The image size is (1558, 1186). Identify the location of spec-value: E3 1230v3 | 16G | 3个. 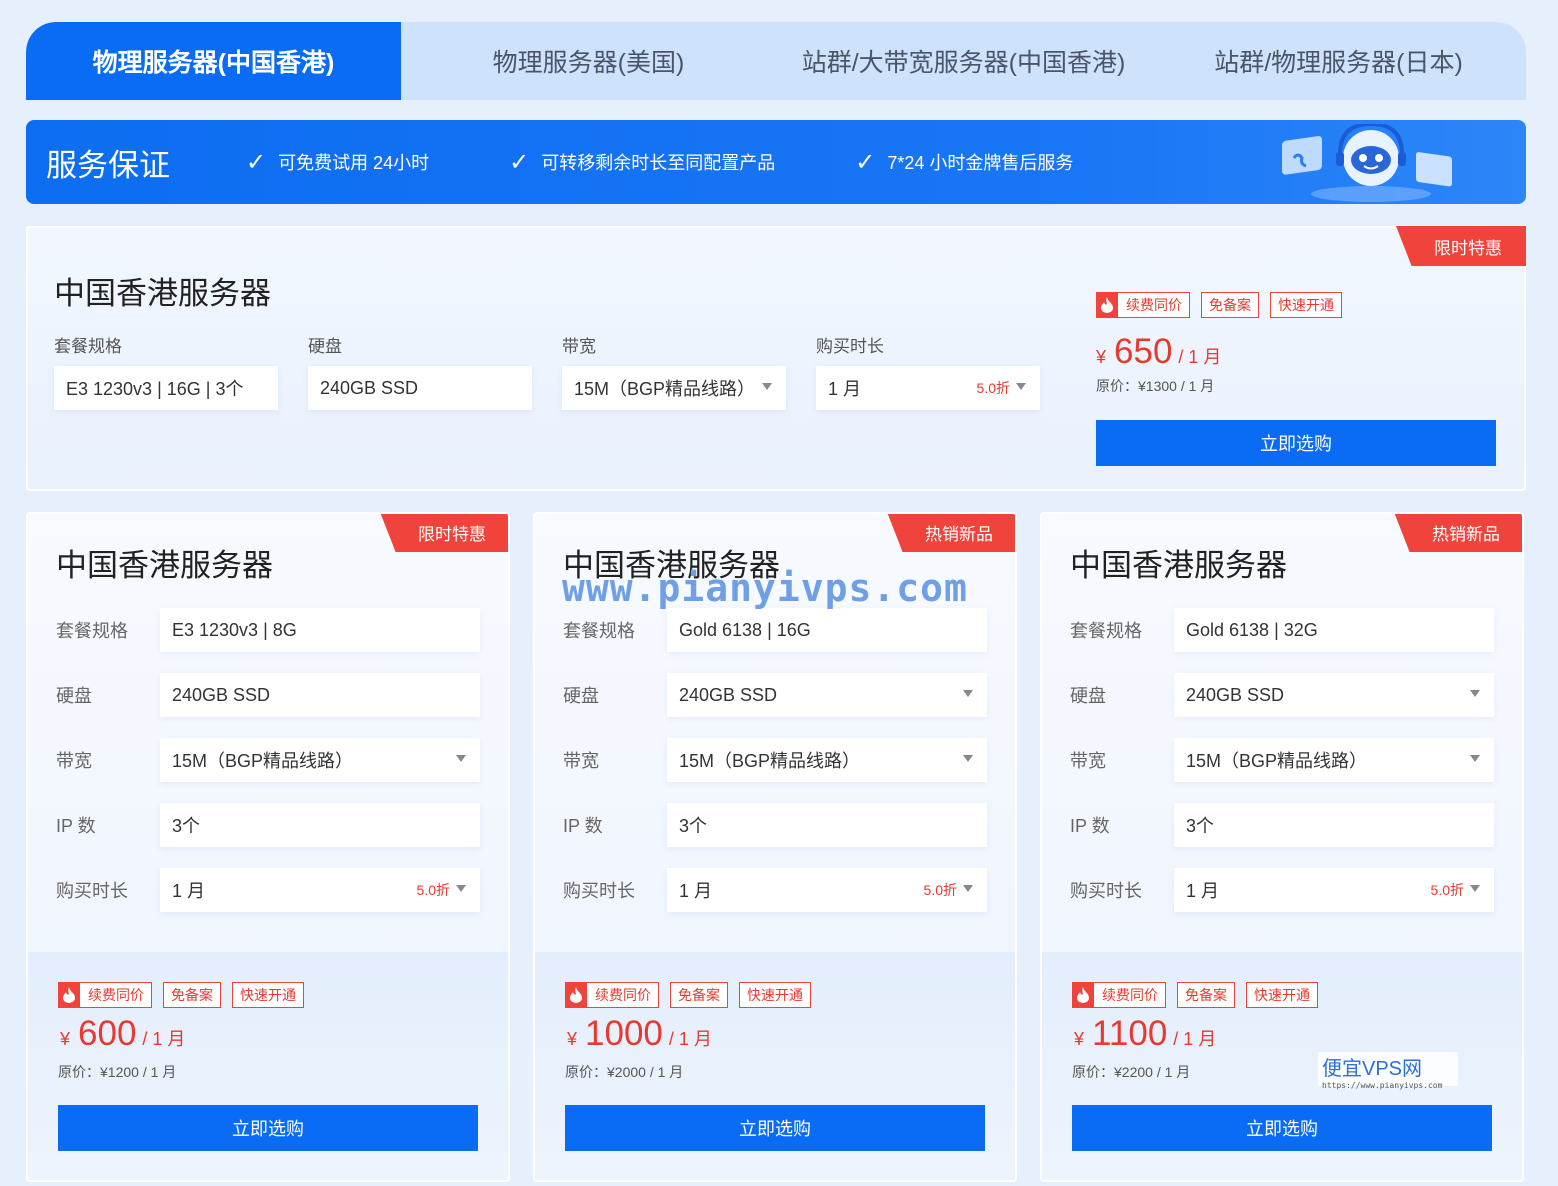
(166, 388).